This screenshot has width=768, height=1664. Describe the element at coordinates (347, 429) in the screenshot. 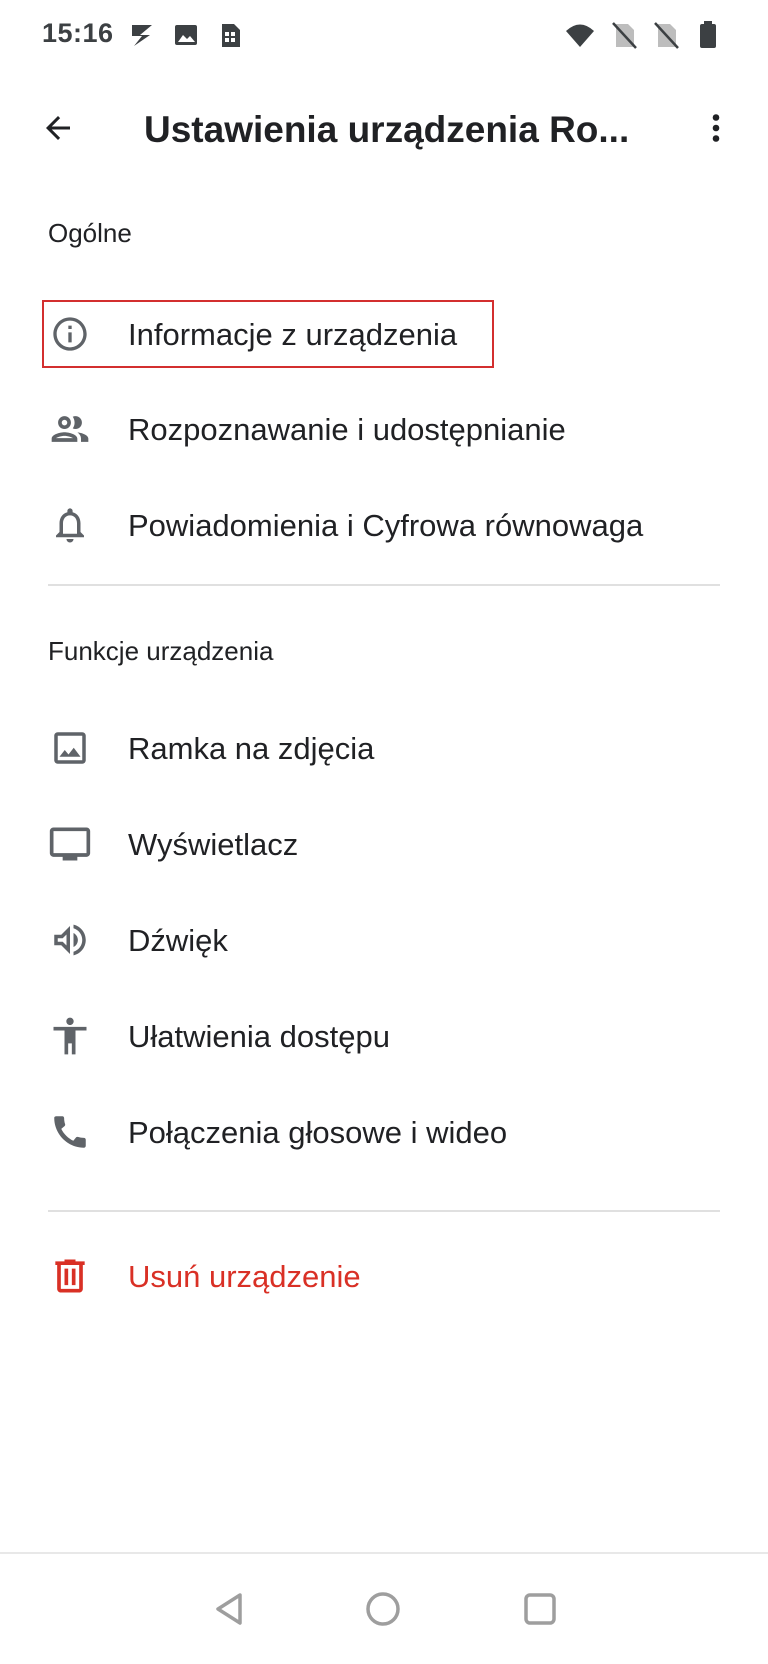

I see `list-item-label: Rozpoznawanie i udostępnianie` at that location.